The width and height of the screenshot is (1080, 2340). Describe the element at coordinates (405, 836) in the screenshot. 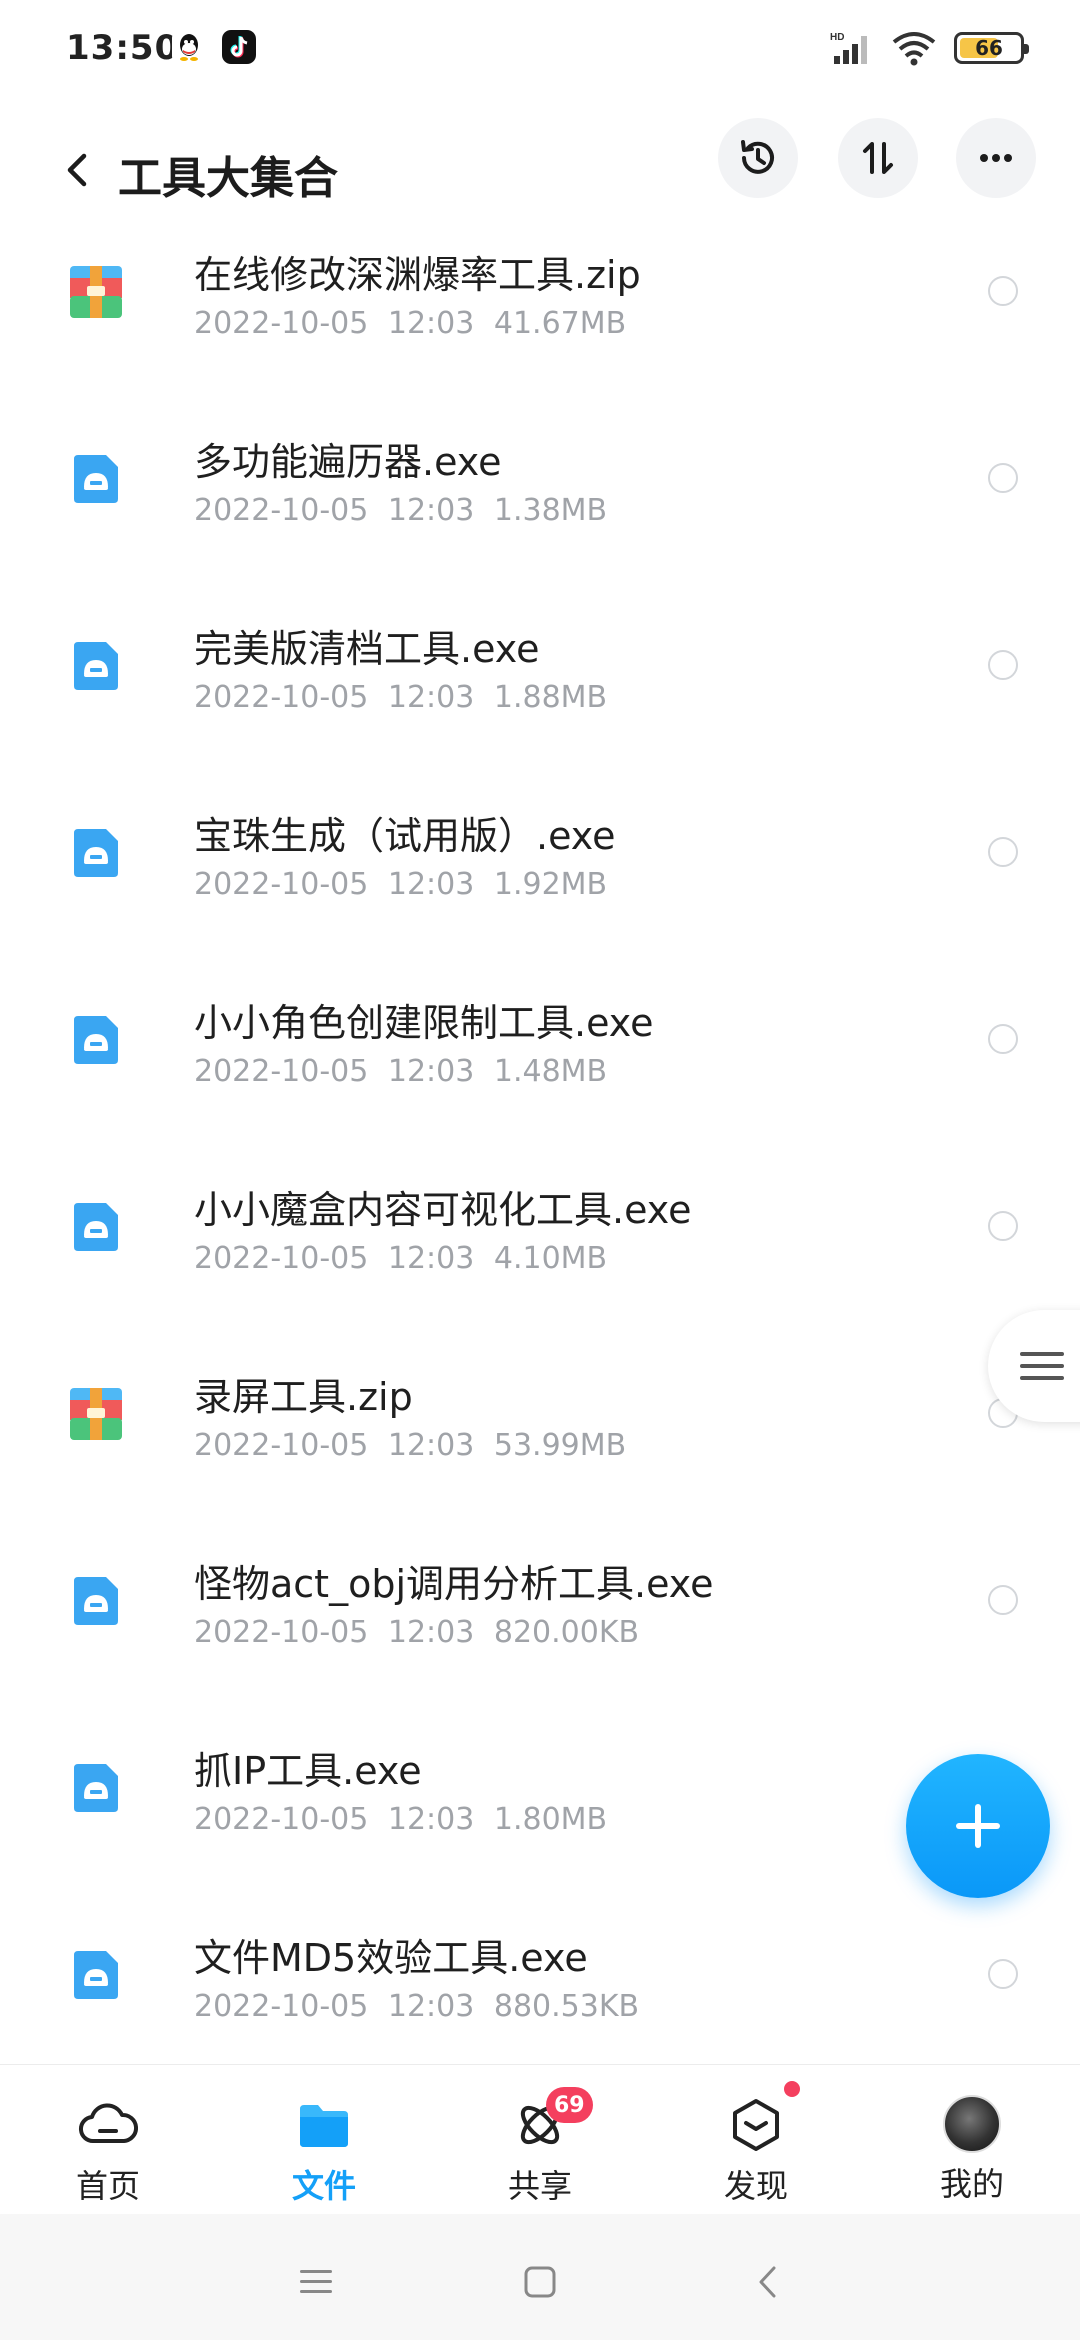

I see `file-name: 宝珠生成（试用版）.exe` at that location.